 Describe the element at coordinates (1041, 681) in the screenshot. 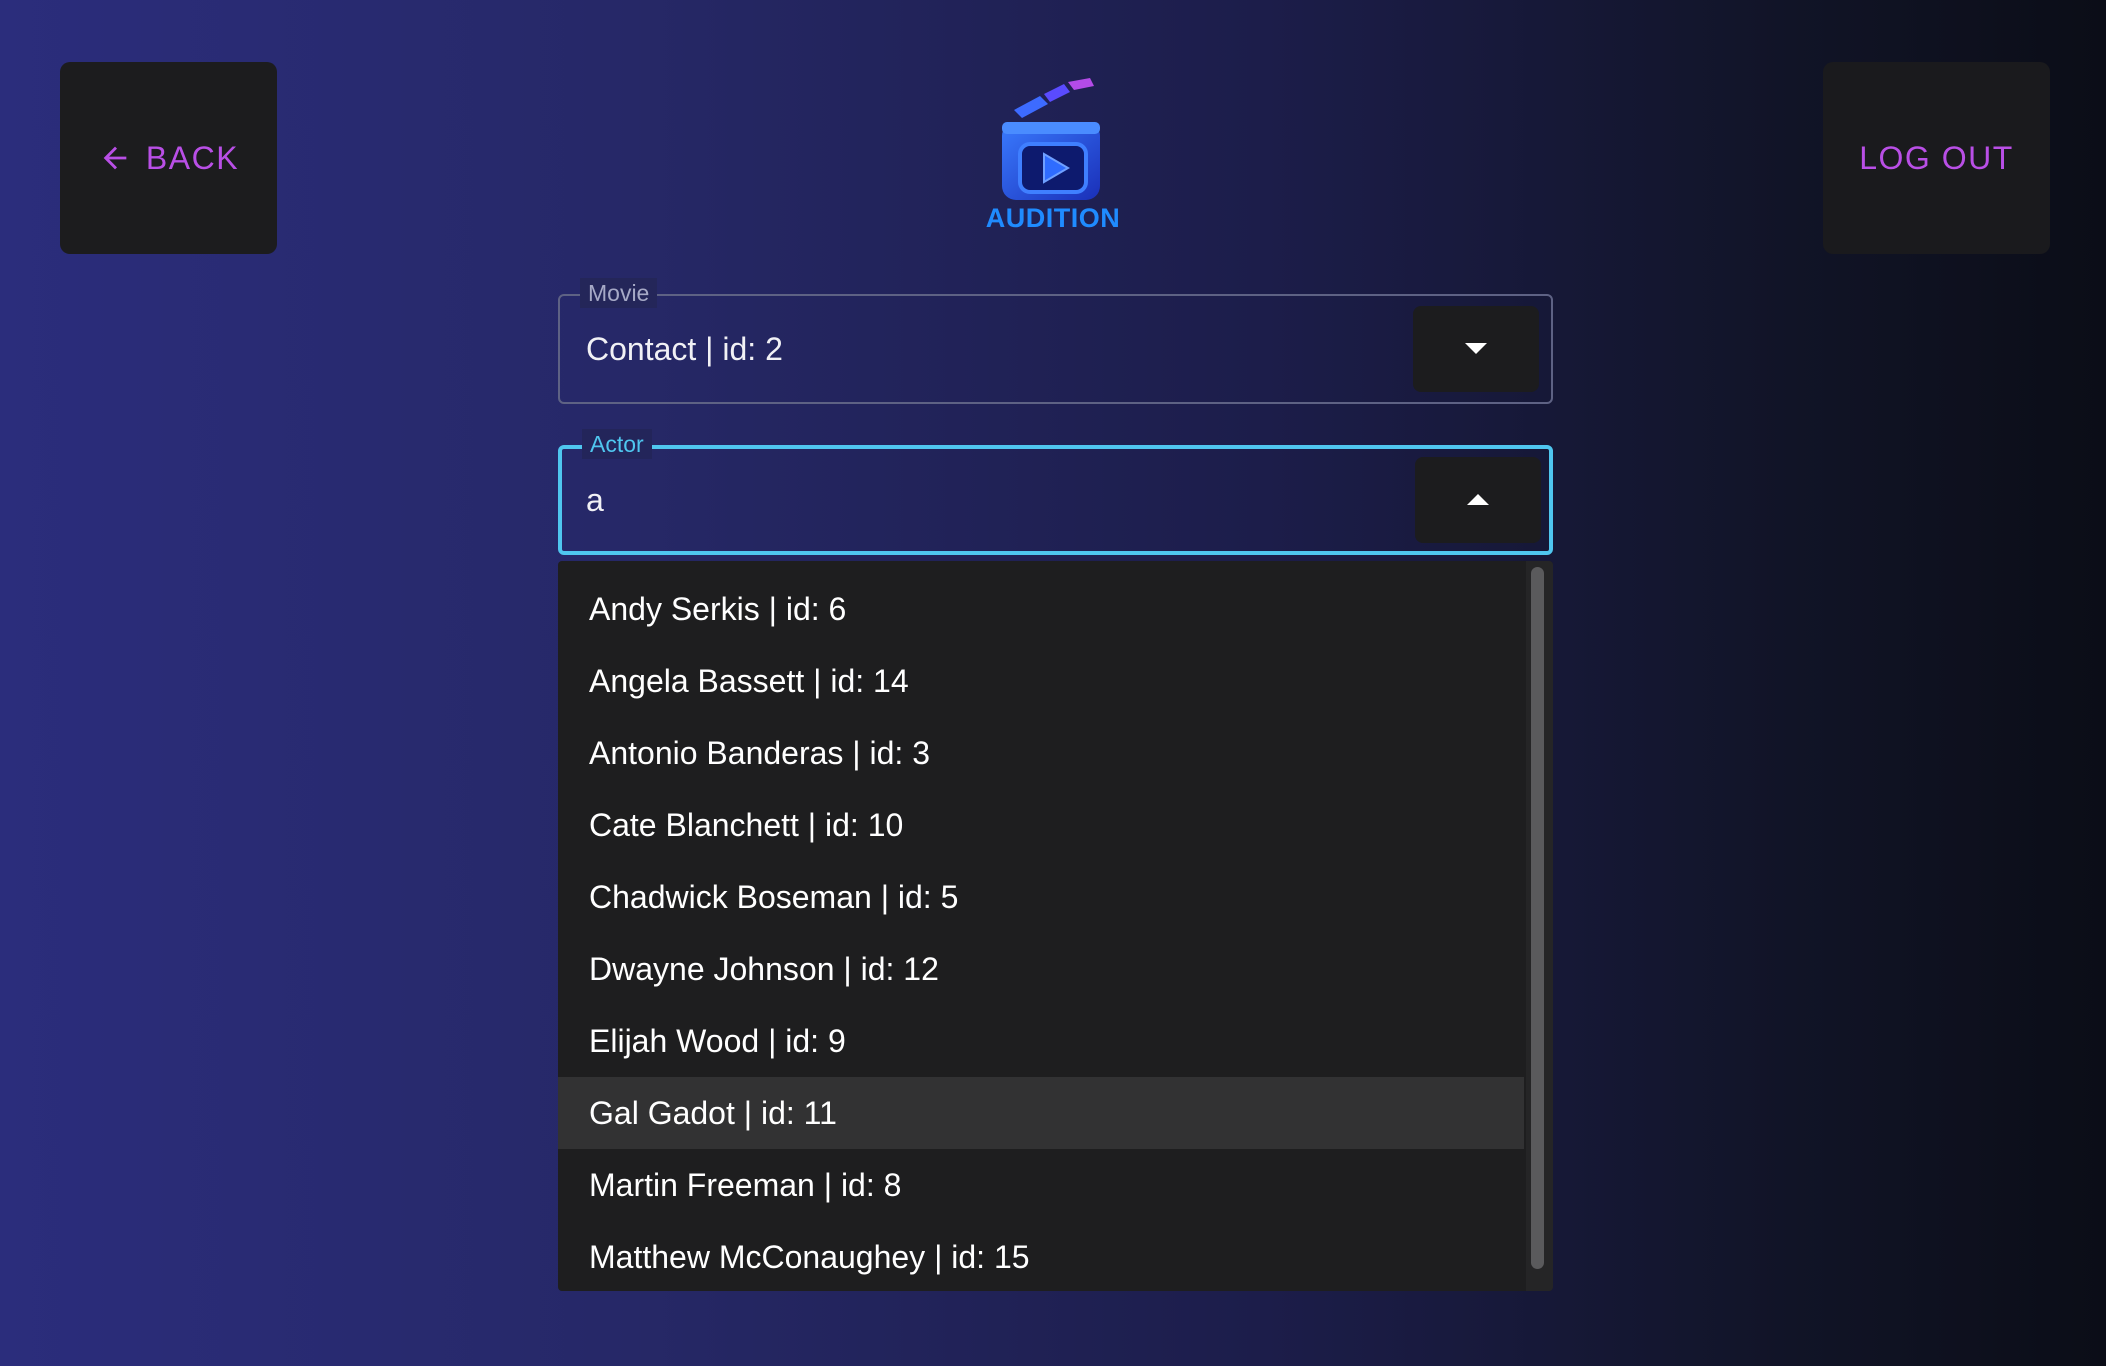

I see `list-item: Angela Bassett | id: 14` at that location.